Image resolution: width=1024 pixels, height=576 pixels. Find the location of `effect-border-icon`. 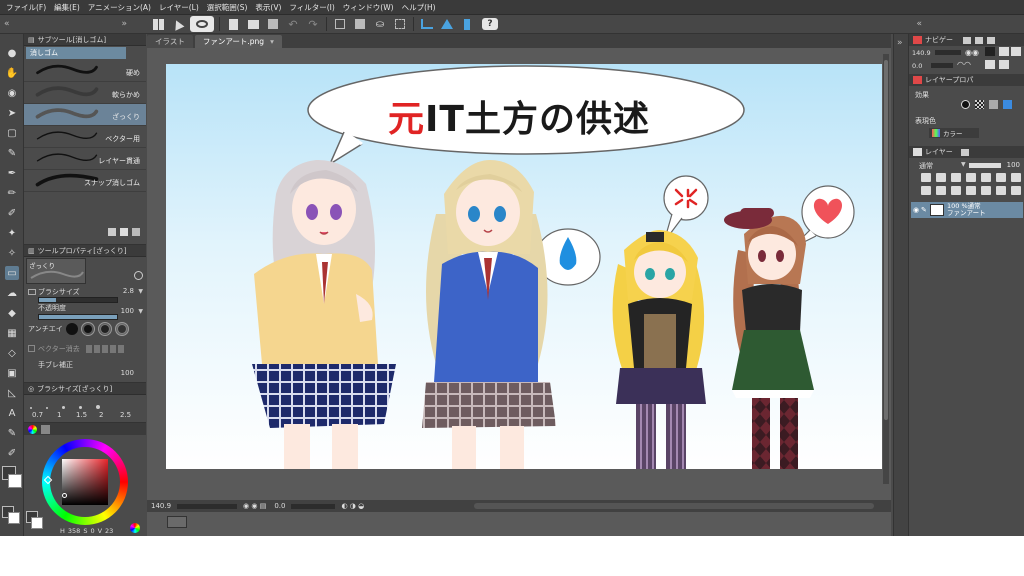

effect-border-icon is located at coordinates (965, 104).